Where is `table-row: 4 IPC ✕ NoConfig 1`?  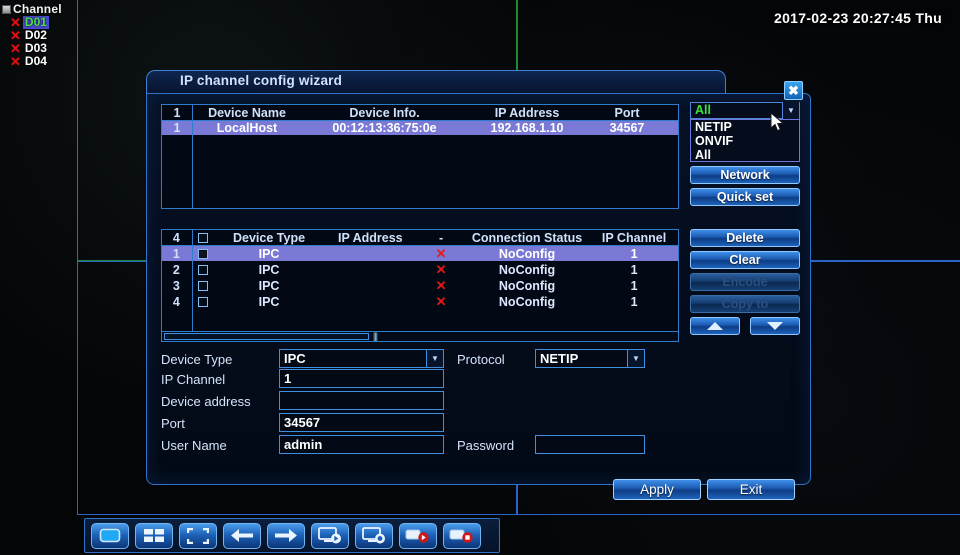
table-row: 4 IPC ✕ NoConfig 1 is located at coordinates (420, 301).